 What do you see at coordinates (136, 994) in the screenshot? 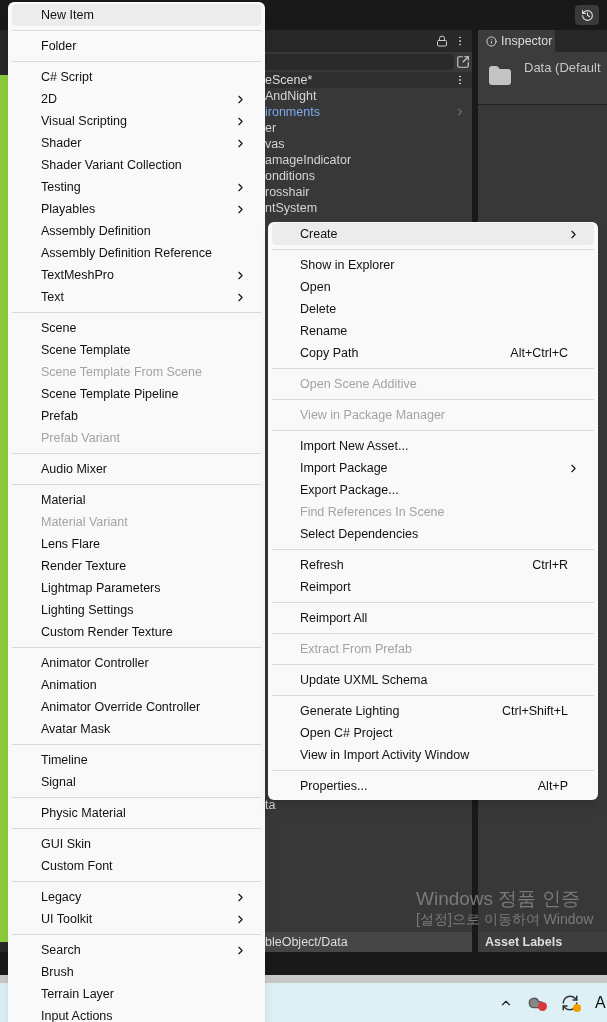
I see `menu-item: Terrain Layer` at bounding box center [136, 994].